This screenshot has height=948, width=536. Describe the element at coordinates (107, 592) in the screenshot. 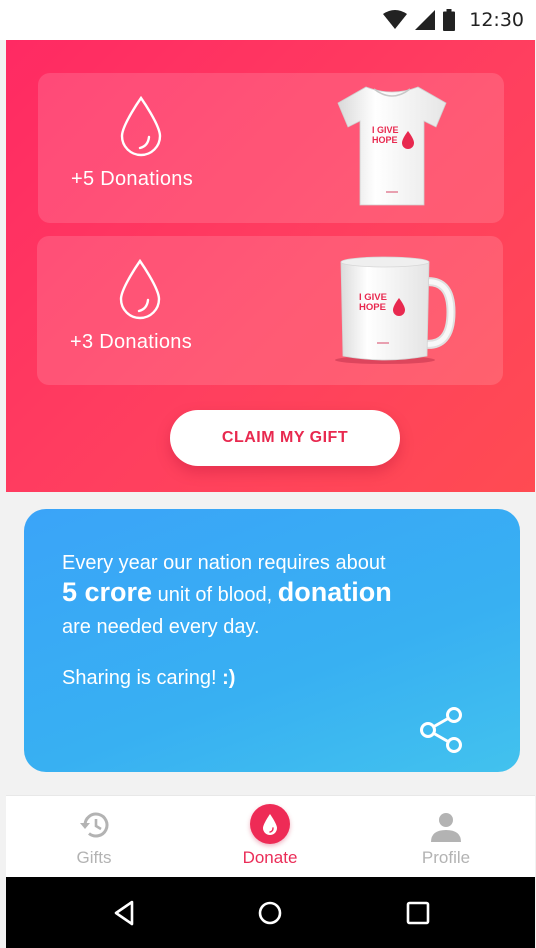

I see `info-highlight: 5 crore` at that location.